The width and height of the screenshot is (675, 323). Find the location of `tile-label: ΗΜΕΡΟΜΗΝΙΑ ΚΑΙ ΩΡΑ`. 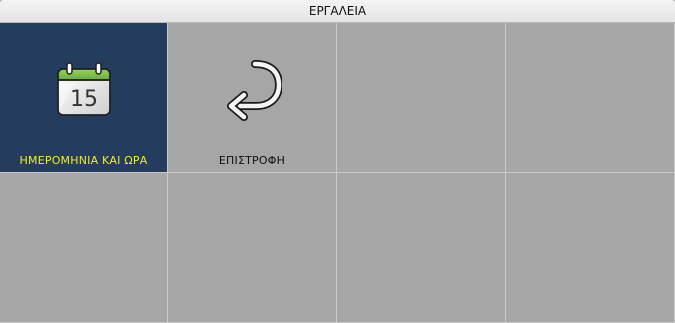

tile-label: ΗΜΕΡΟΜΗΝΙΑ ΚΑΙ ΩΡΑ is located at coordinates (83, 160).